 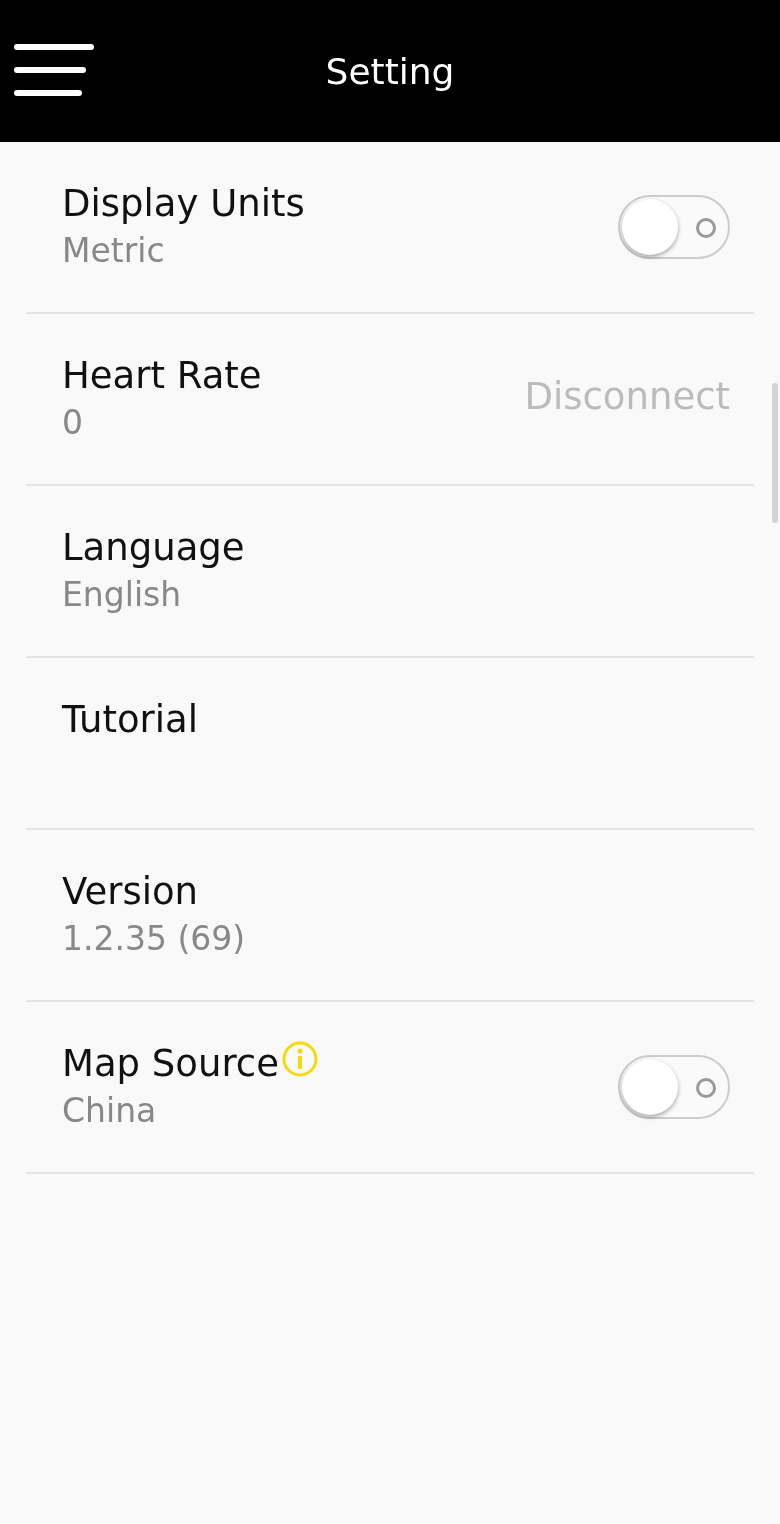 I want to click on screen-title: Setting, so click(x=390, y=71).